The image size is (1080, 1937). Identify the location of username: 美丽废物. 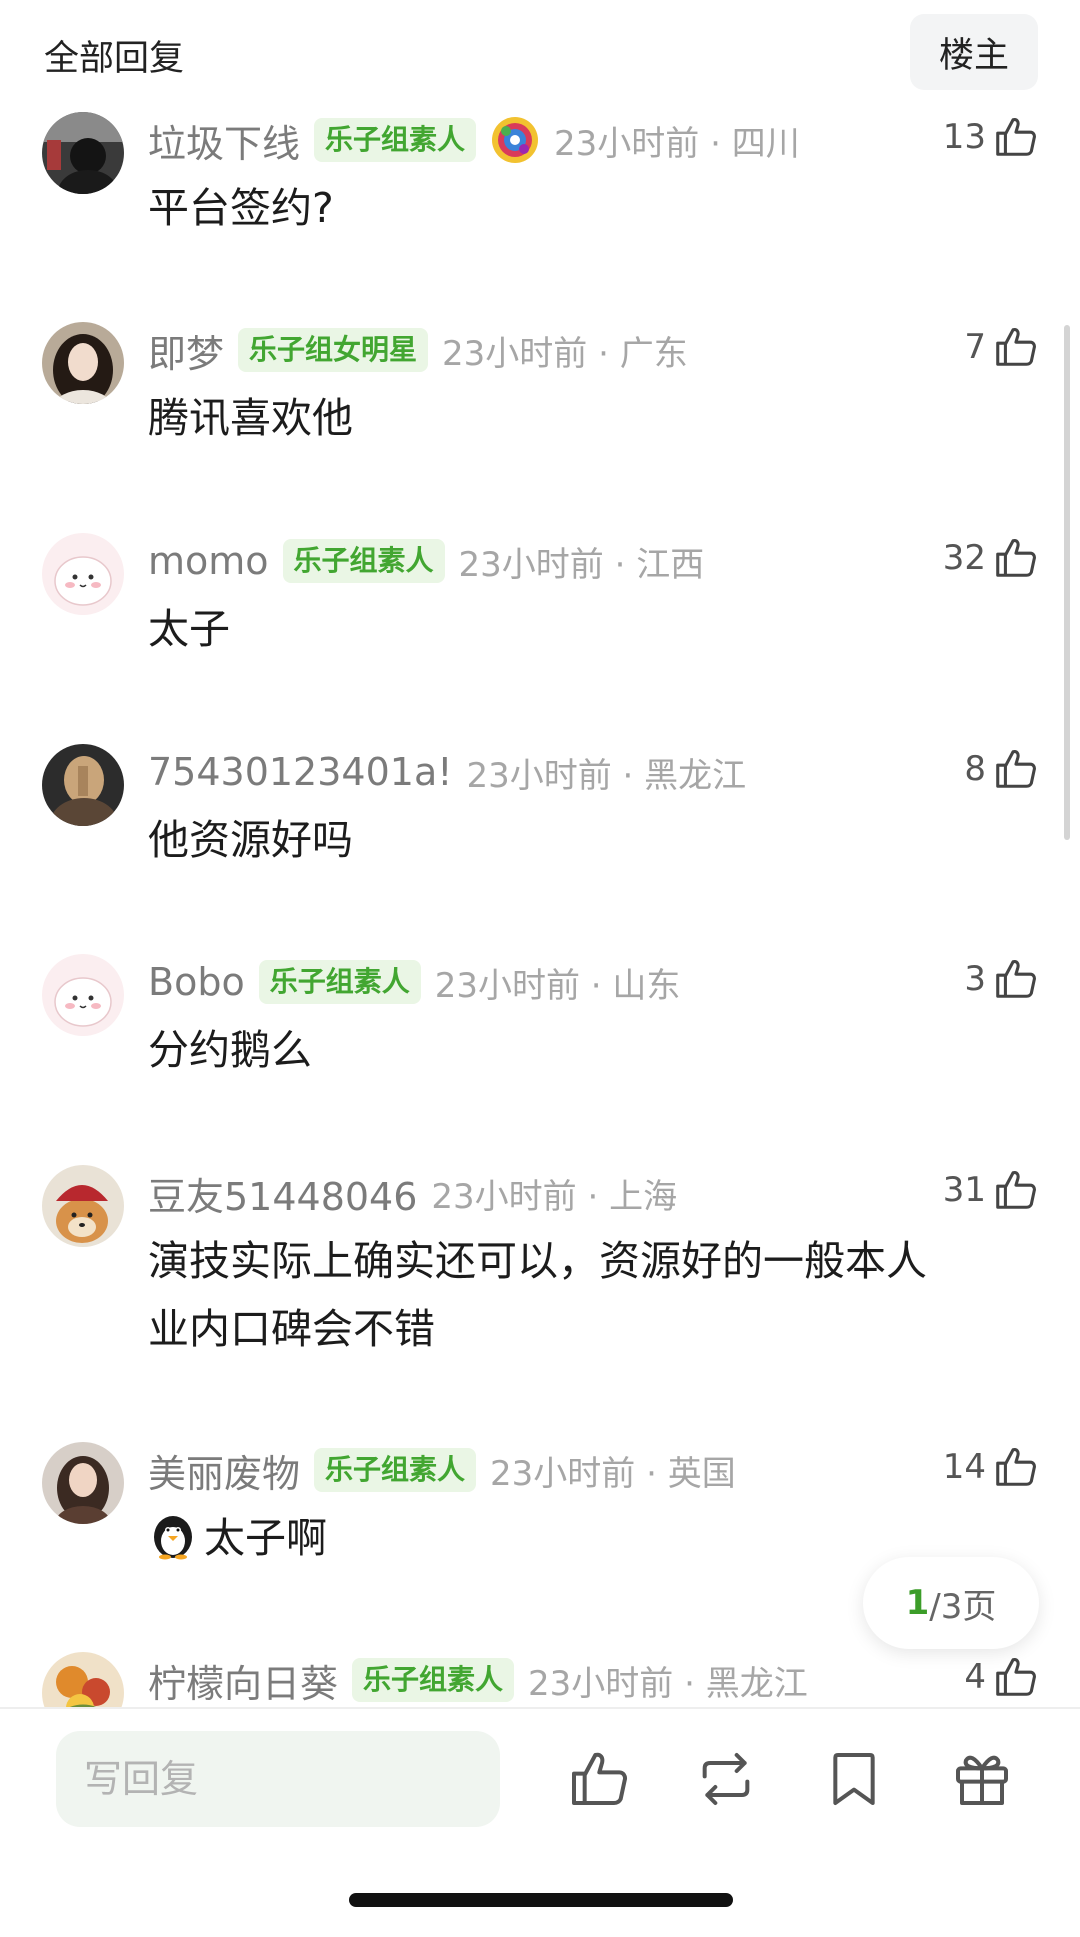
(224, 1470).